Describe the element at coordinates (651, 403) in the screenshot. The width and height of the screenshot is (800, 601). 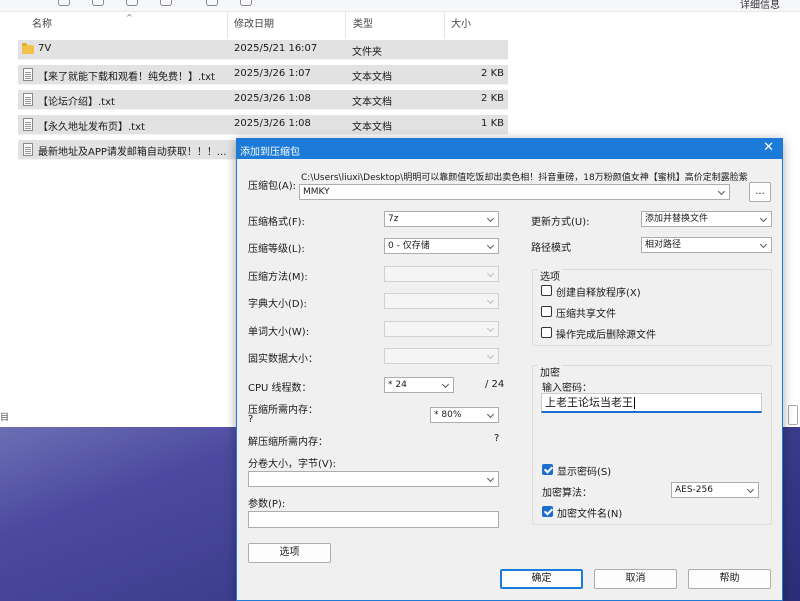
I see `password-input: 上老王论坛当老王` at that location.